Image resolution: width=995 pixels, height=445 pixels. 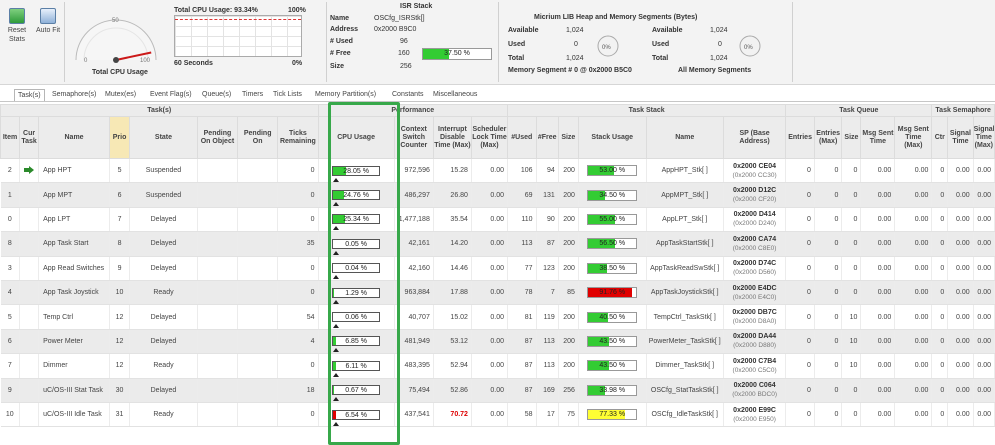 I want to click on cell-stack-usage: 34.50 %, so click(x=612, y=195).